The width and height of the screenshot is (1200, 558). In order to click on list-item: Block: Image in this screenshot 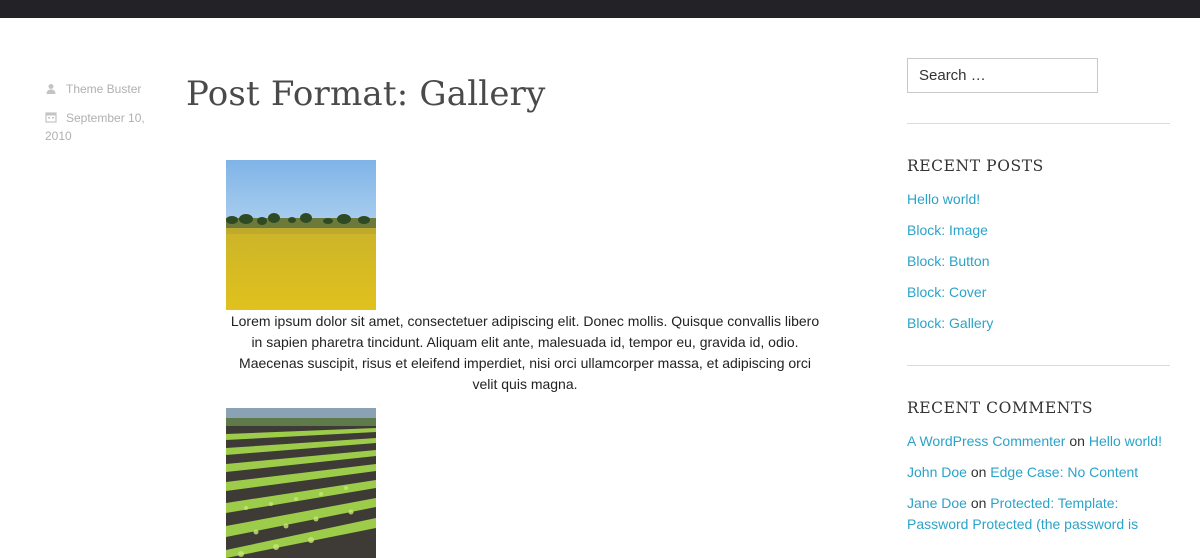, I will do `click(1038, 236)`.